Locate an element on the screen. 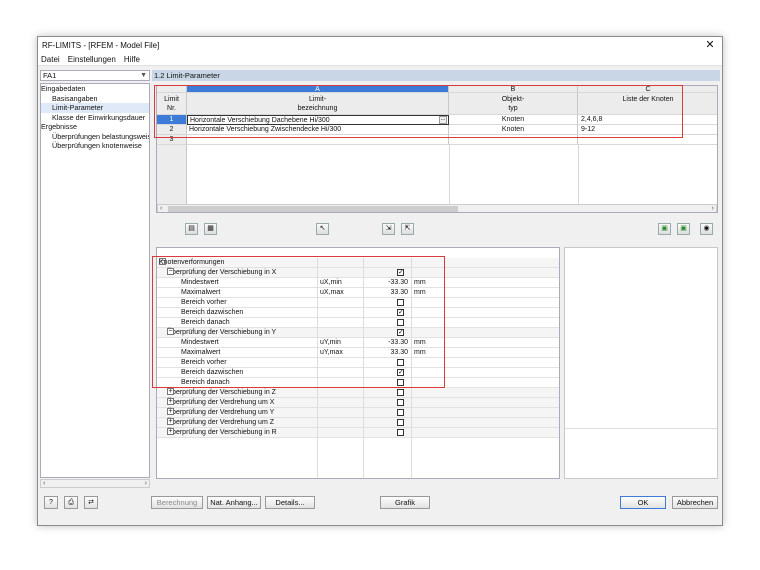 Image resolution: width=760 pixels, height=570 pixels. save-icon: ▦ is located at coordinates (210, 229).